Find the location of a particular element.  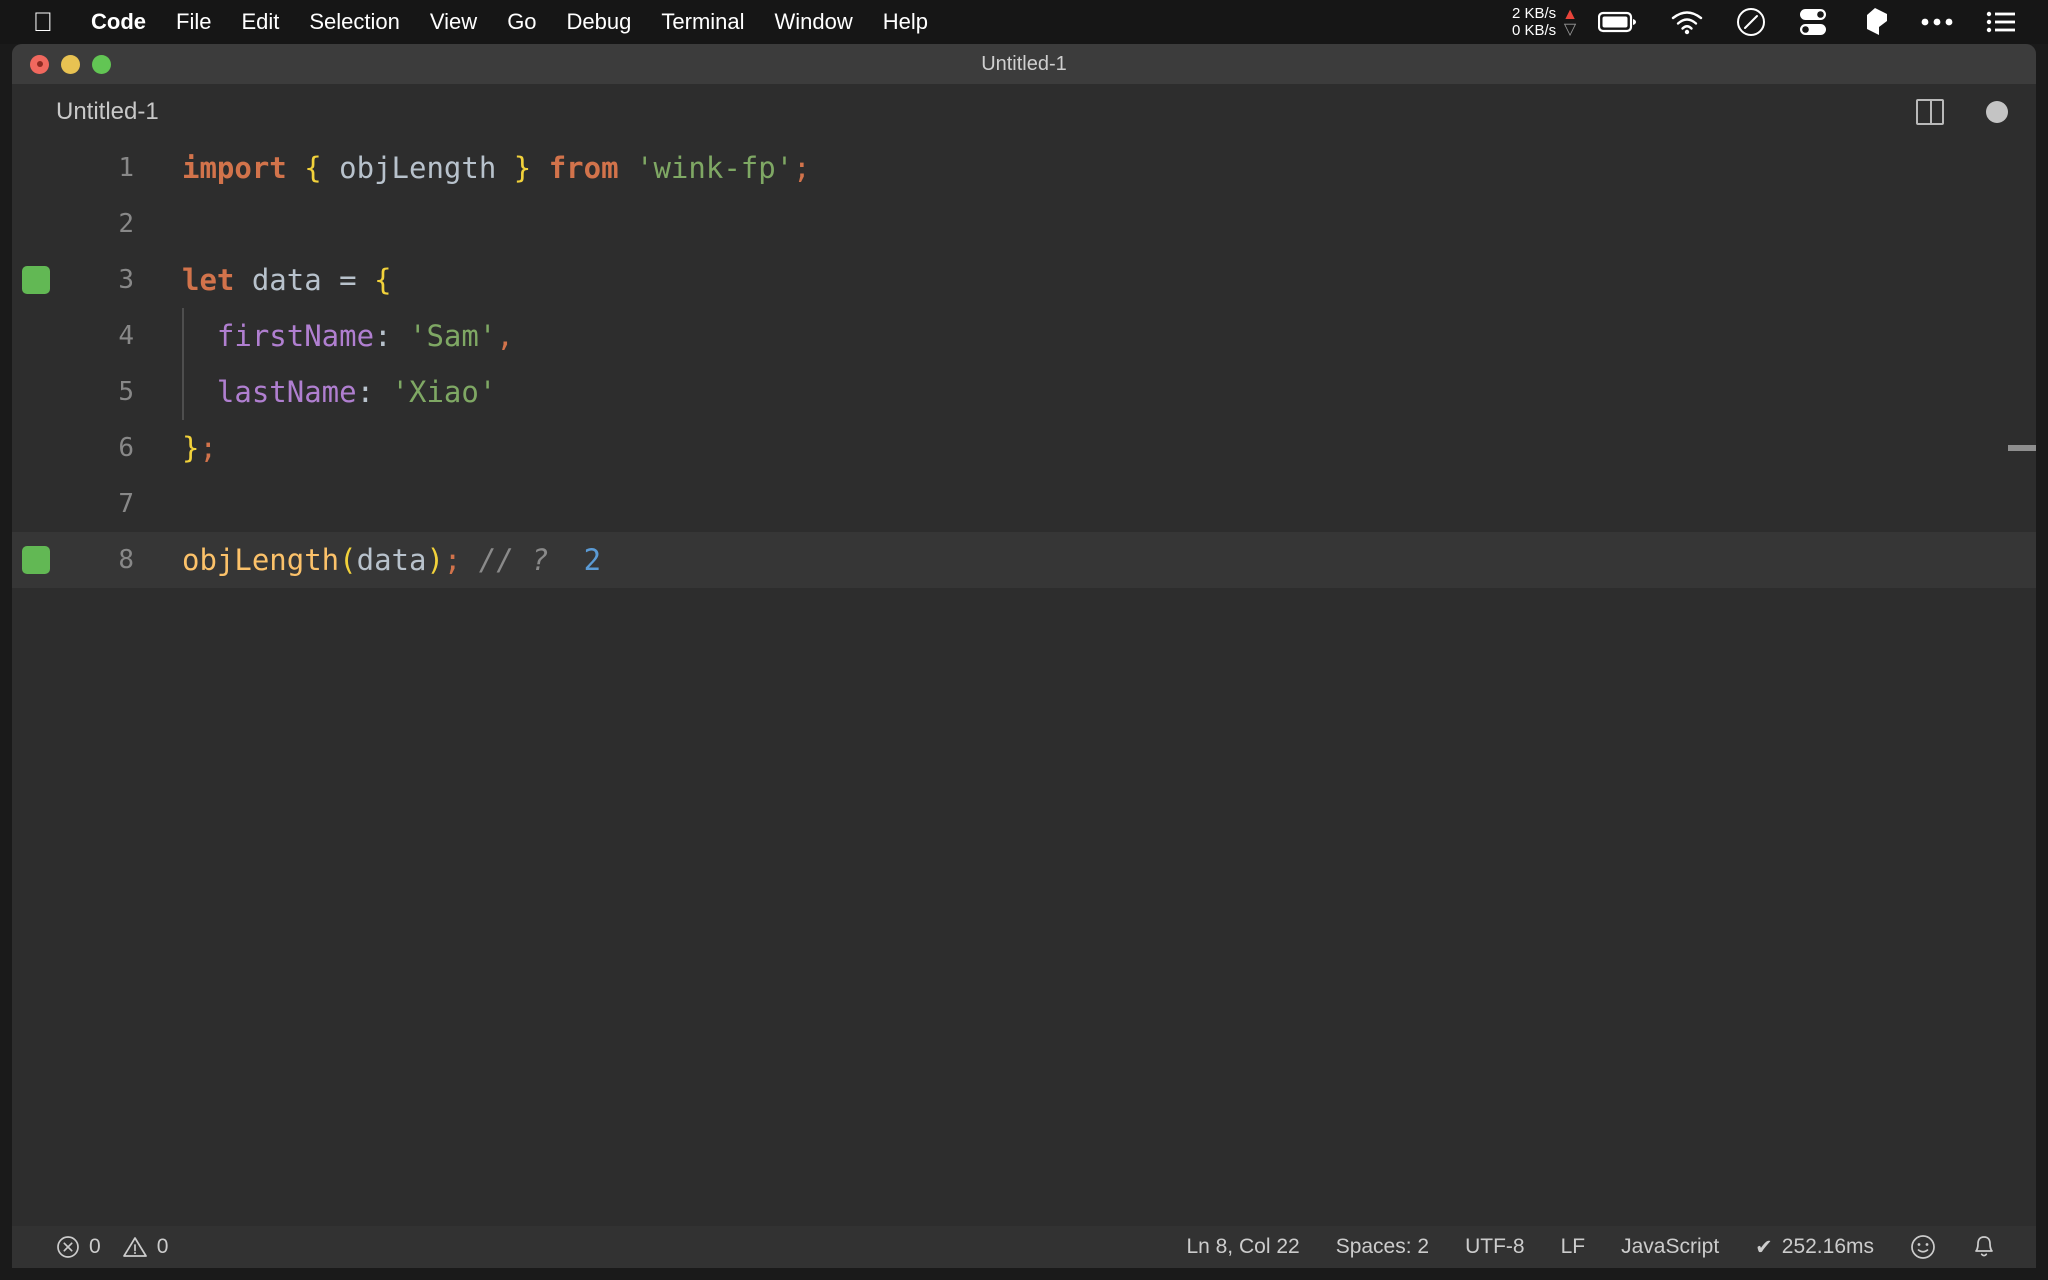

notifications-bell-icon is located at coordinates (1984, 1247).